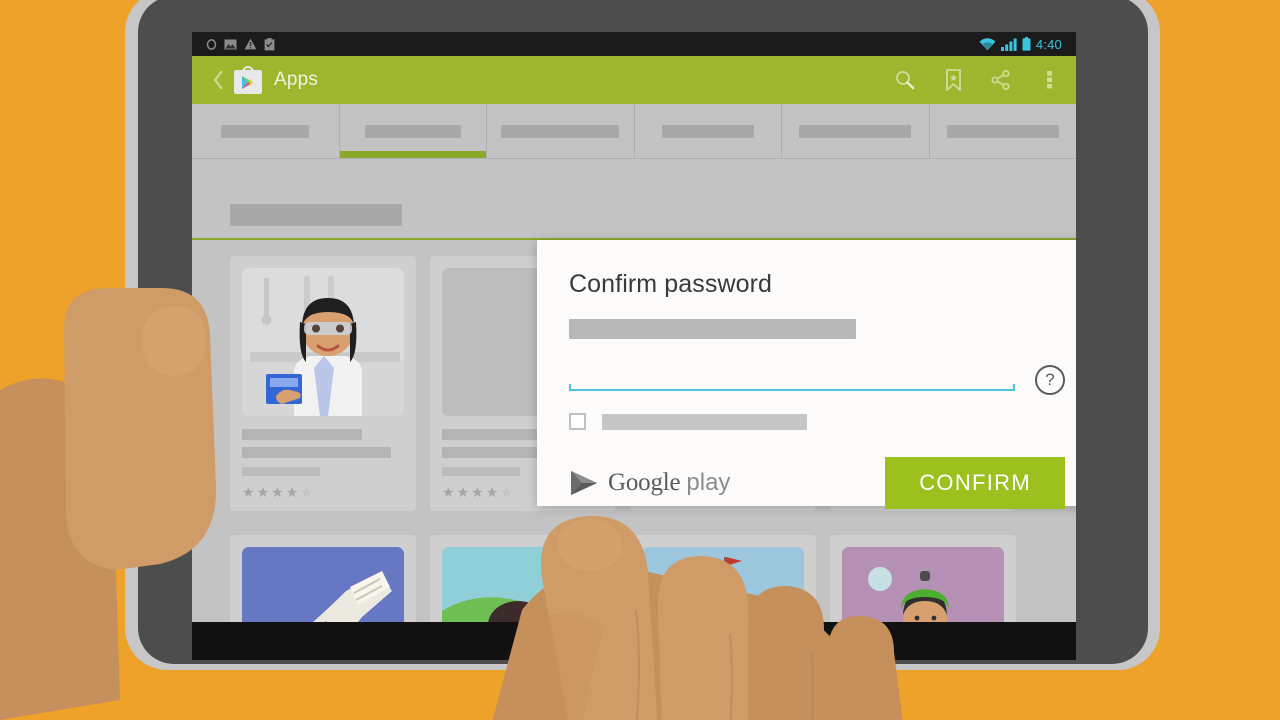  What do you see at coordinates (712, 329) in the screenshot?
I see `dialog-subtitle-placeholder` at bounding box center [712, 329].